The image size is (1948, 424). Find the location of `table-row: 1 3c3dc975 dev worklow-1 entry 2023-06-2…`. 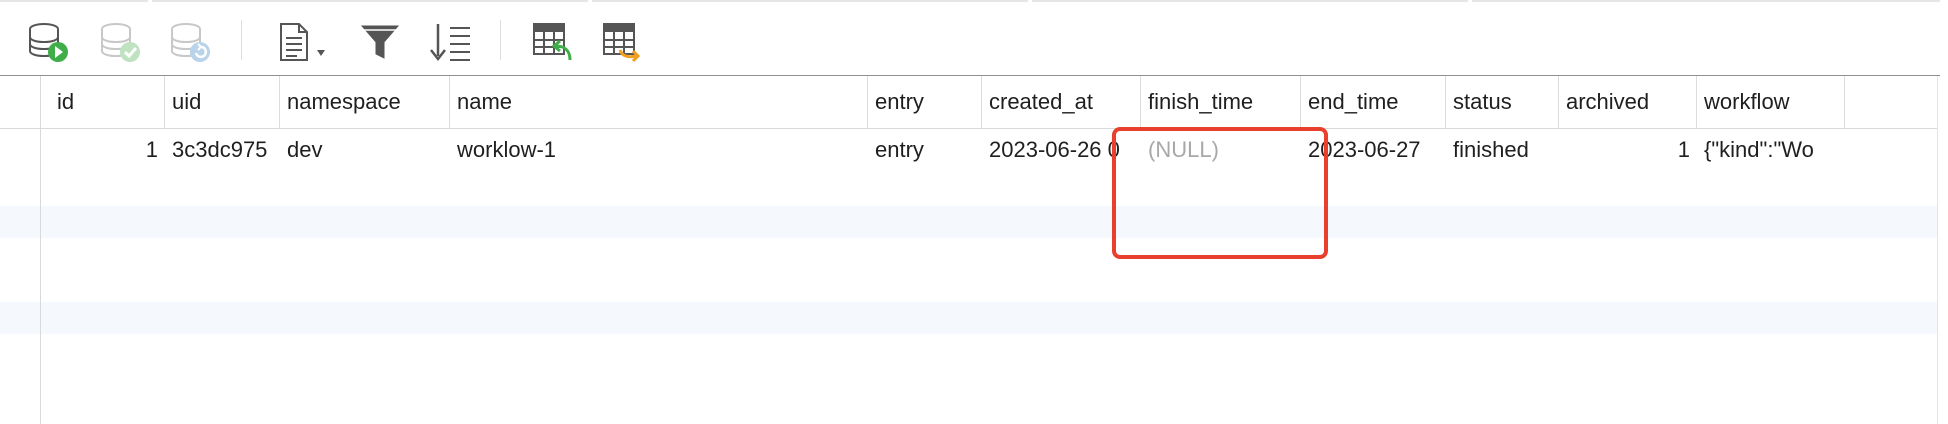

table-row: 1 3c3dc975 dev worklow-1 entry 2023-06-2… is located at coordinates (968, 150).